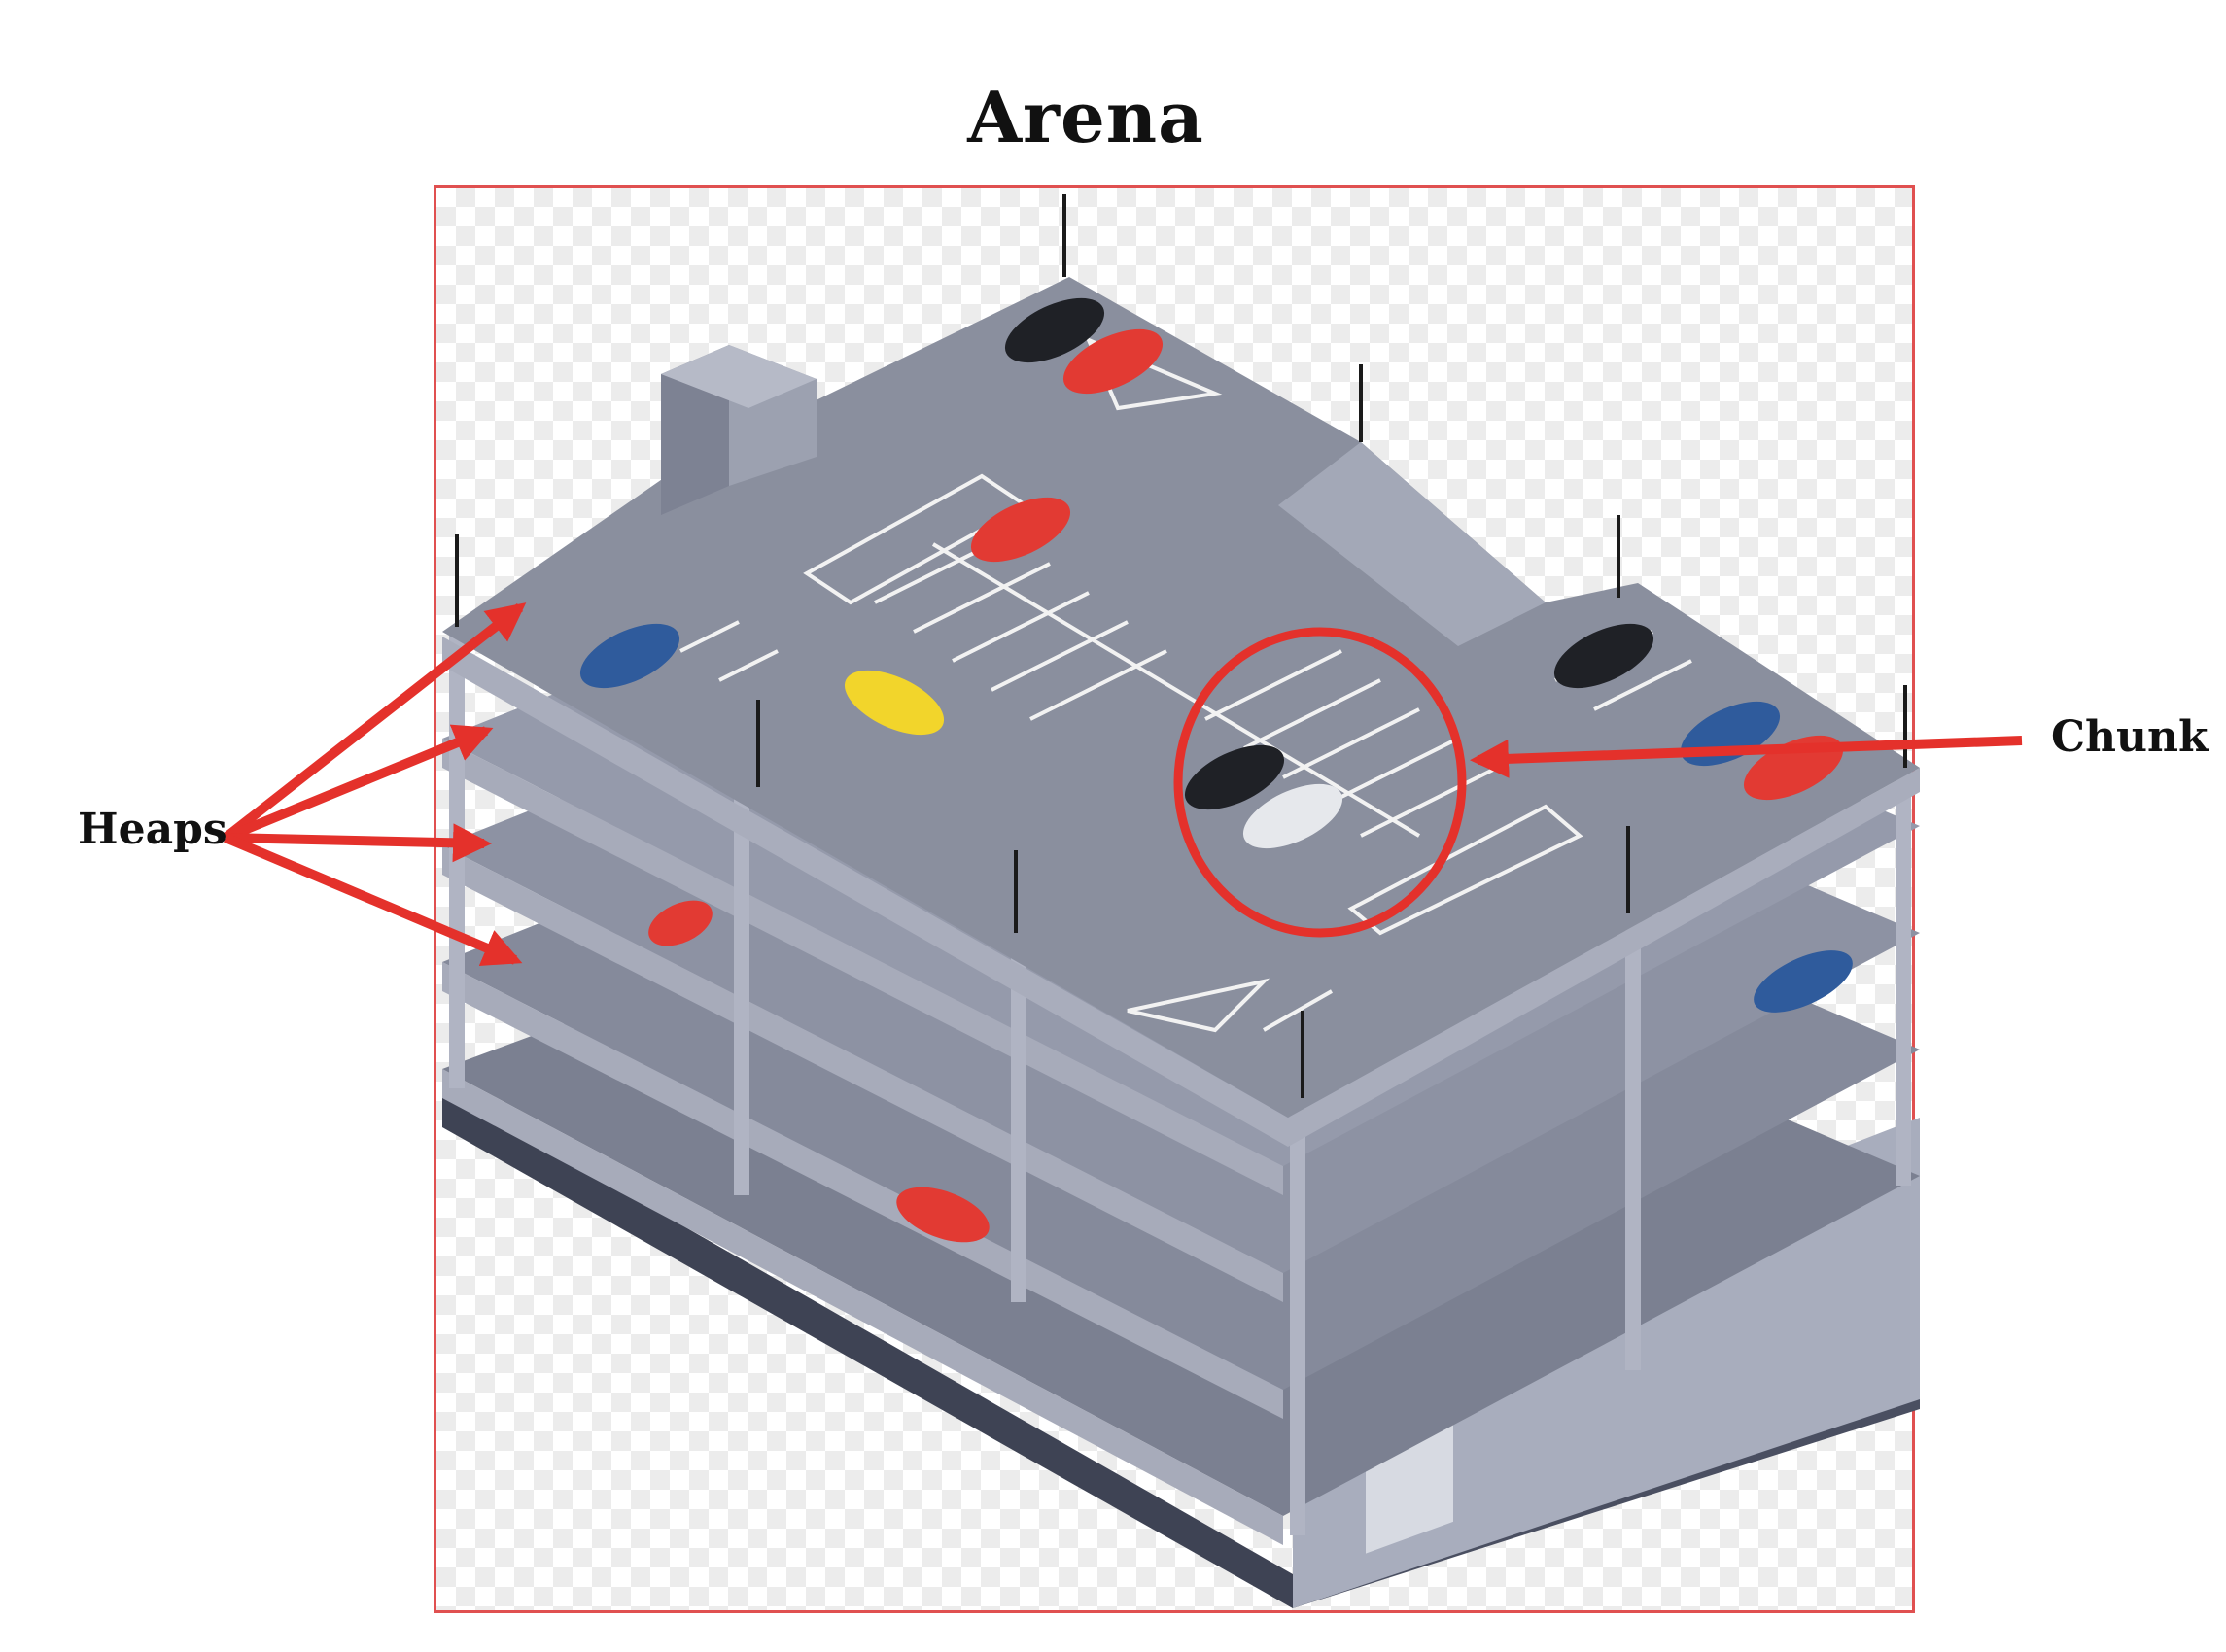  I want to click on heaps-label: Heaps, so click(152, 829).